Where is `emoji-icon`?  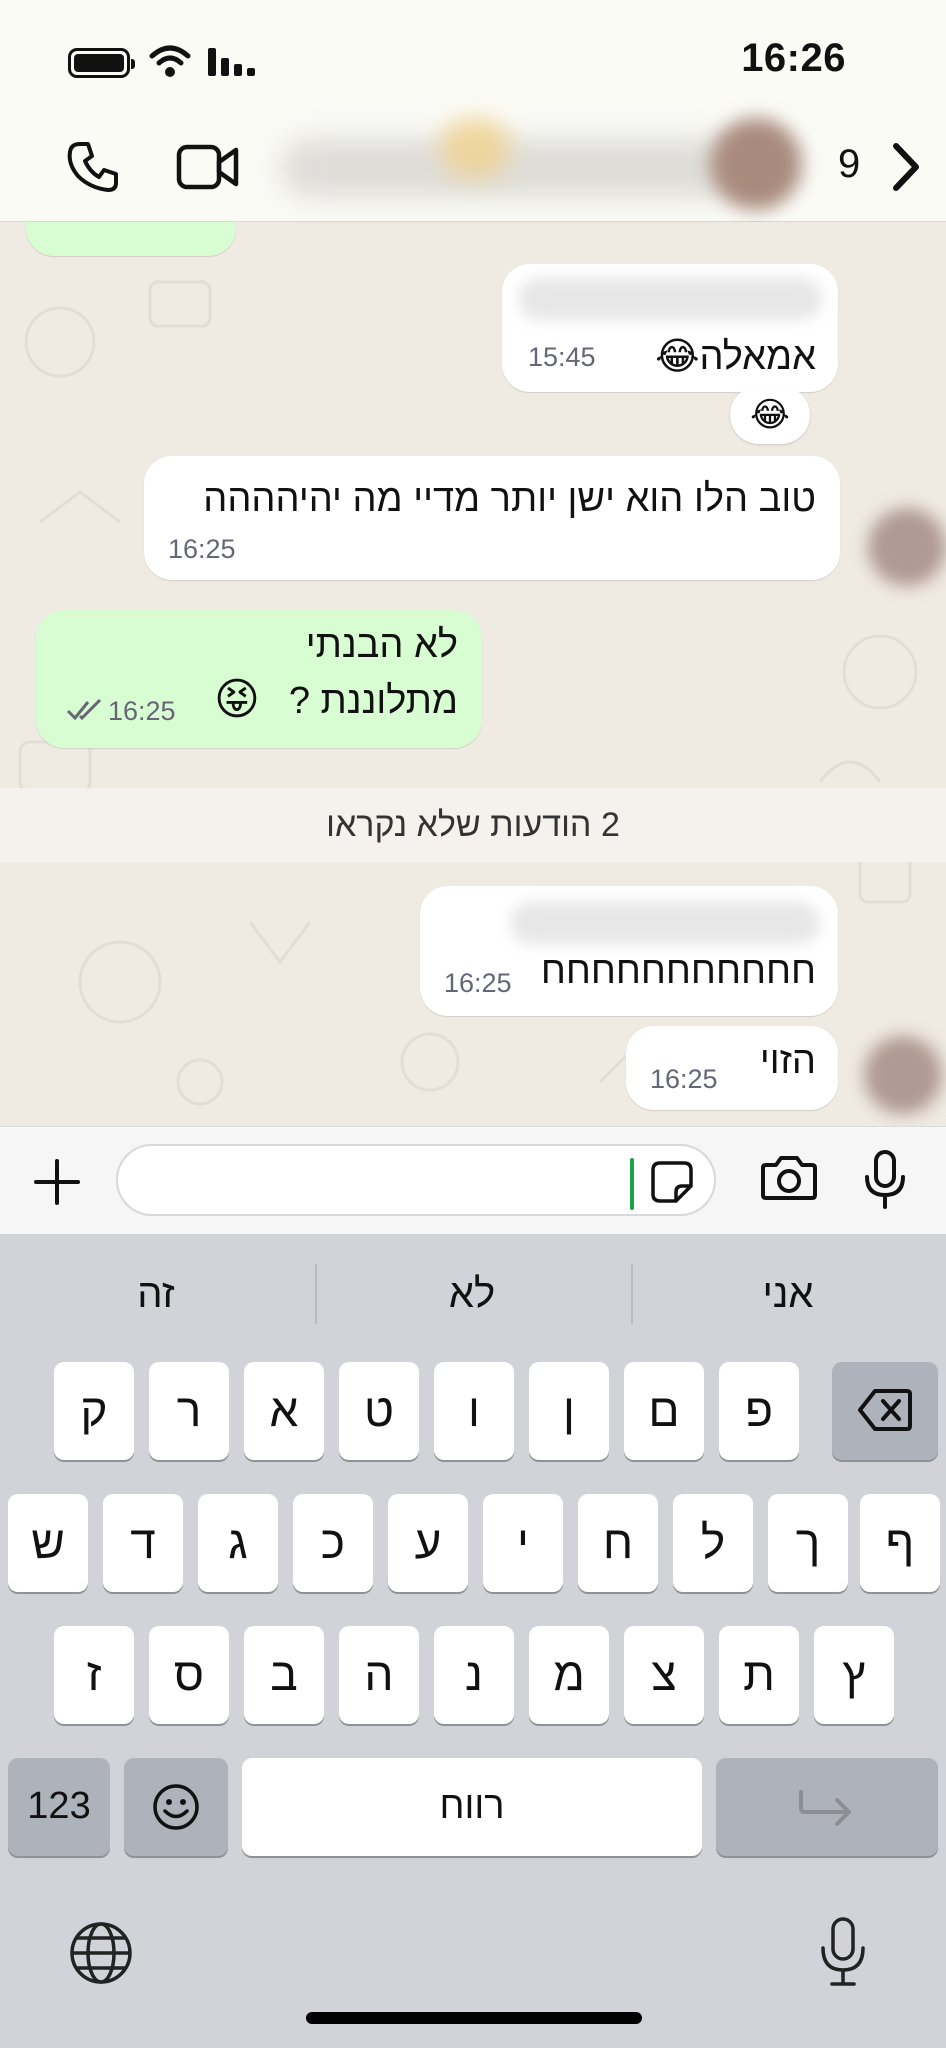 emoji-icon is located at coordinates (176, 1807).